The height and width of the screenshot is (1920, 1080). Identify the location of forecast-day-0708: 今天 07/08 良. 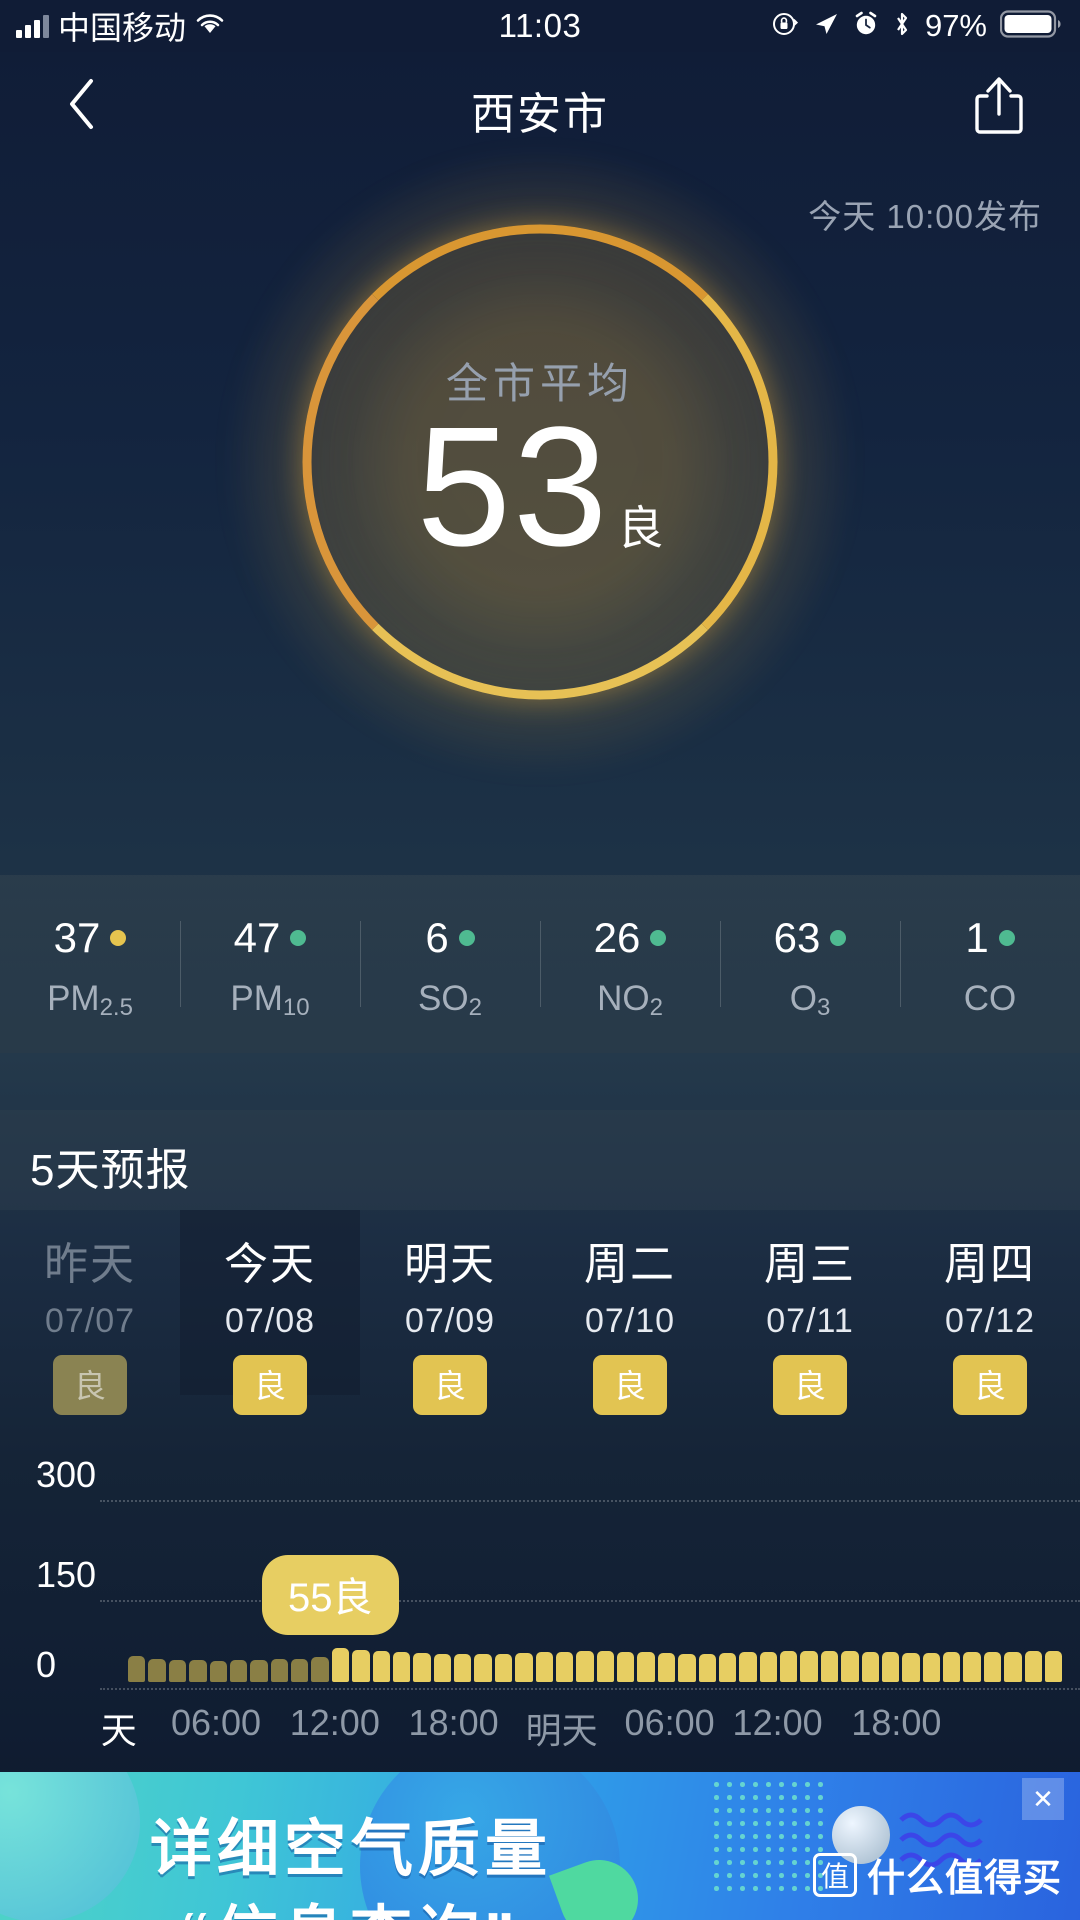
(270, 1312).